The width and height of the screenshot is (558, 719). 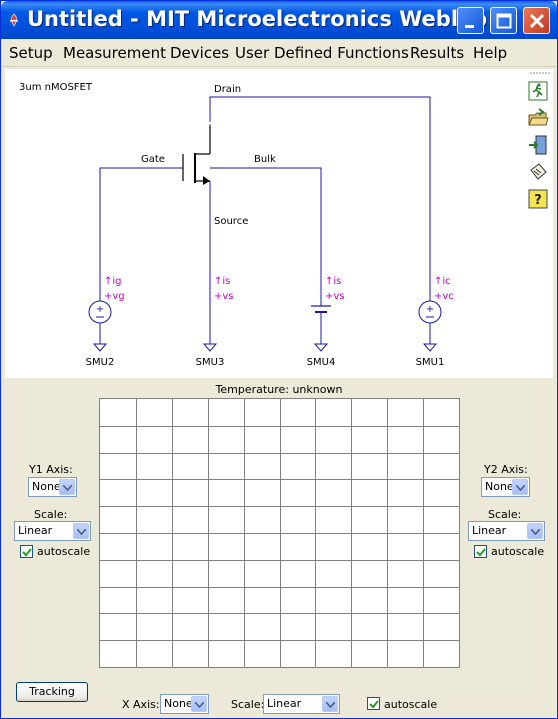 I want to click on open-button, so click(x=538, y=118).